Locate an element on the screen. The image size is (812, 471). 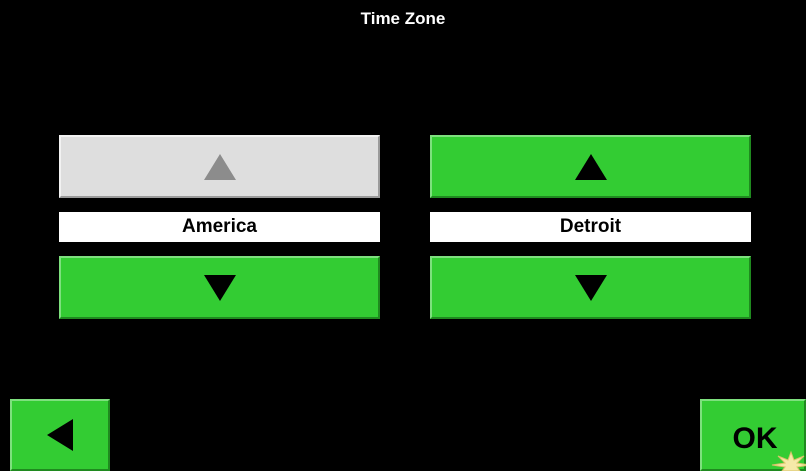
back-button is located at coordinates (60, 435).